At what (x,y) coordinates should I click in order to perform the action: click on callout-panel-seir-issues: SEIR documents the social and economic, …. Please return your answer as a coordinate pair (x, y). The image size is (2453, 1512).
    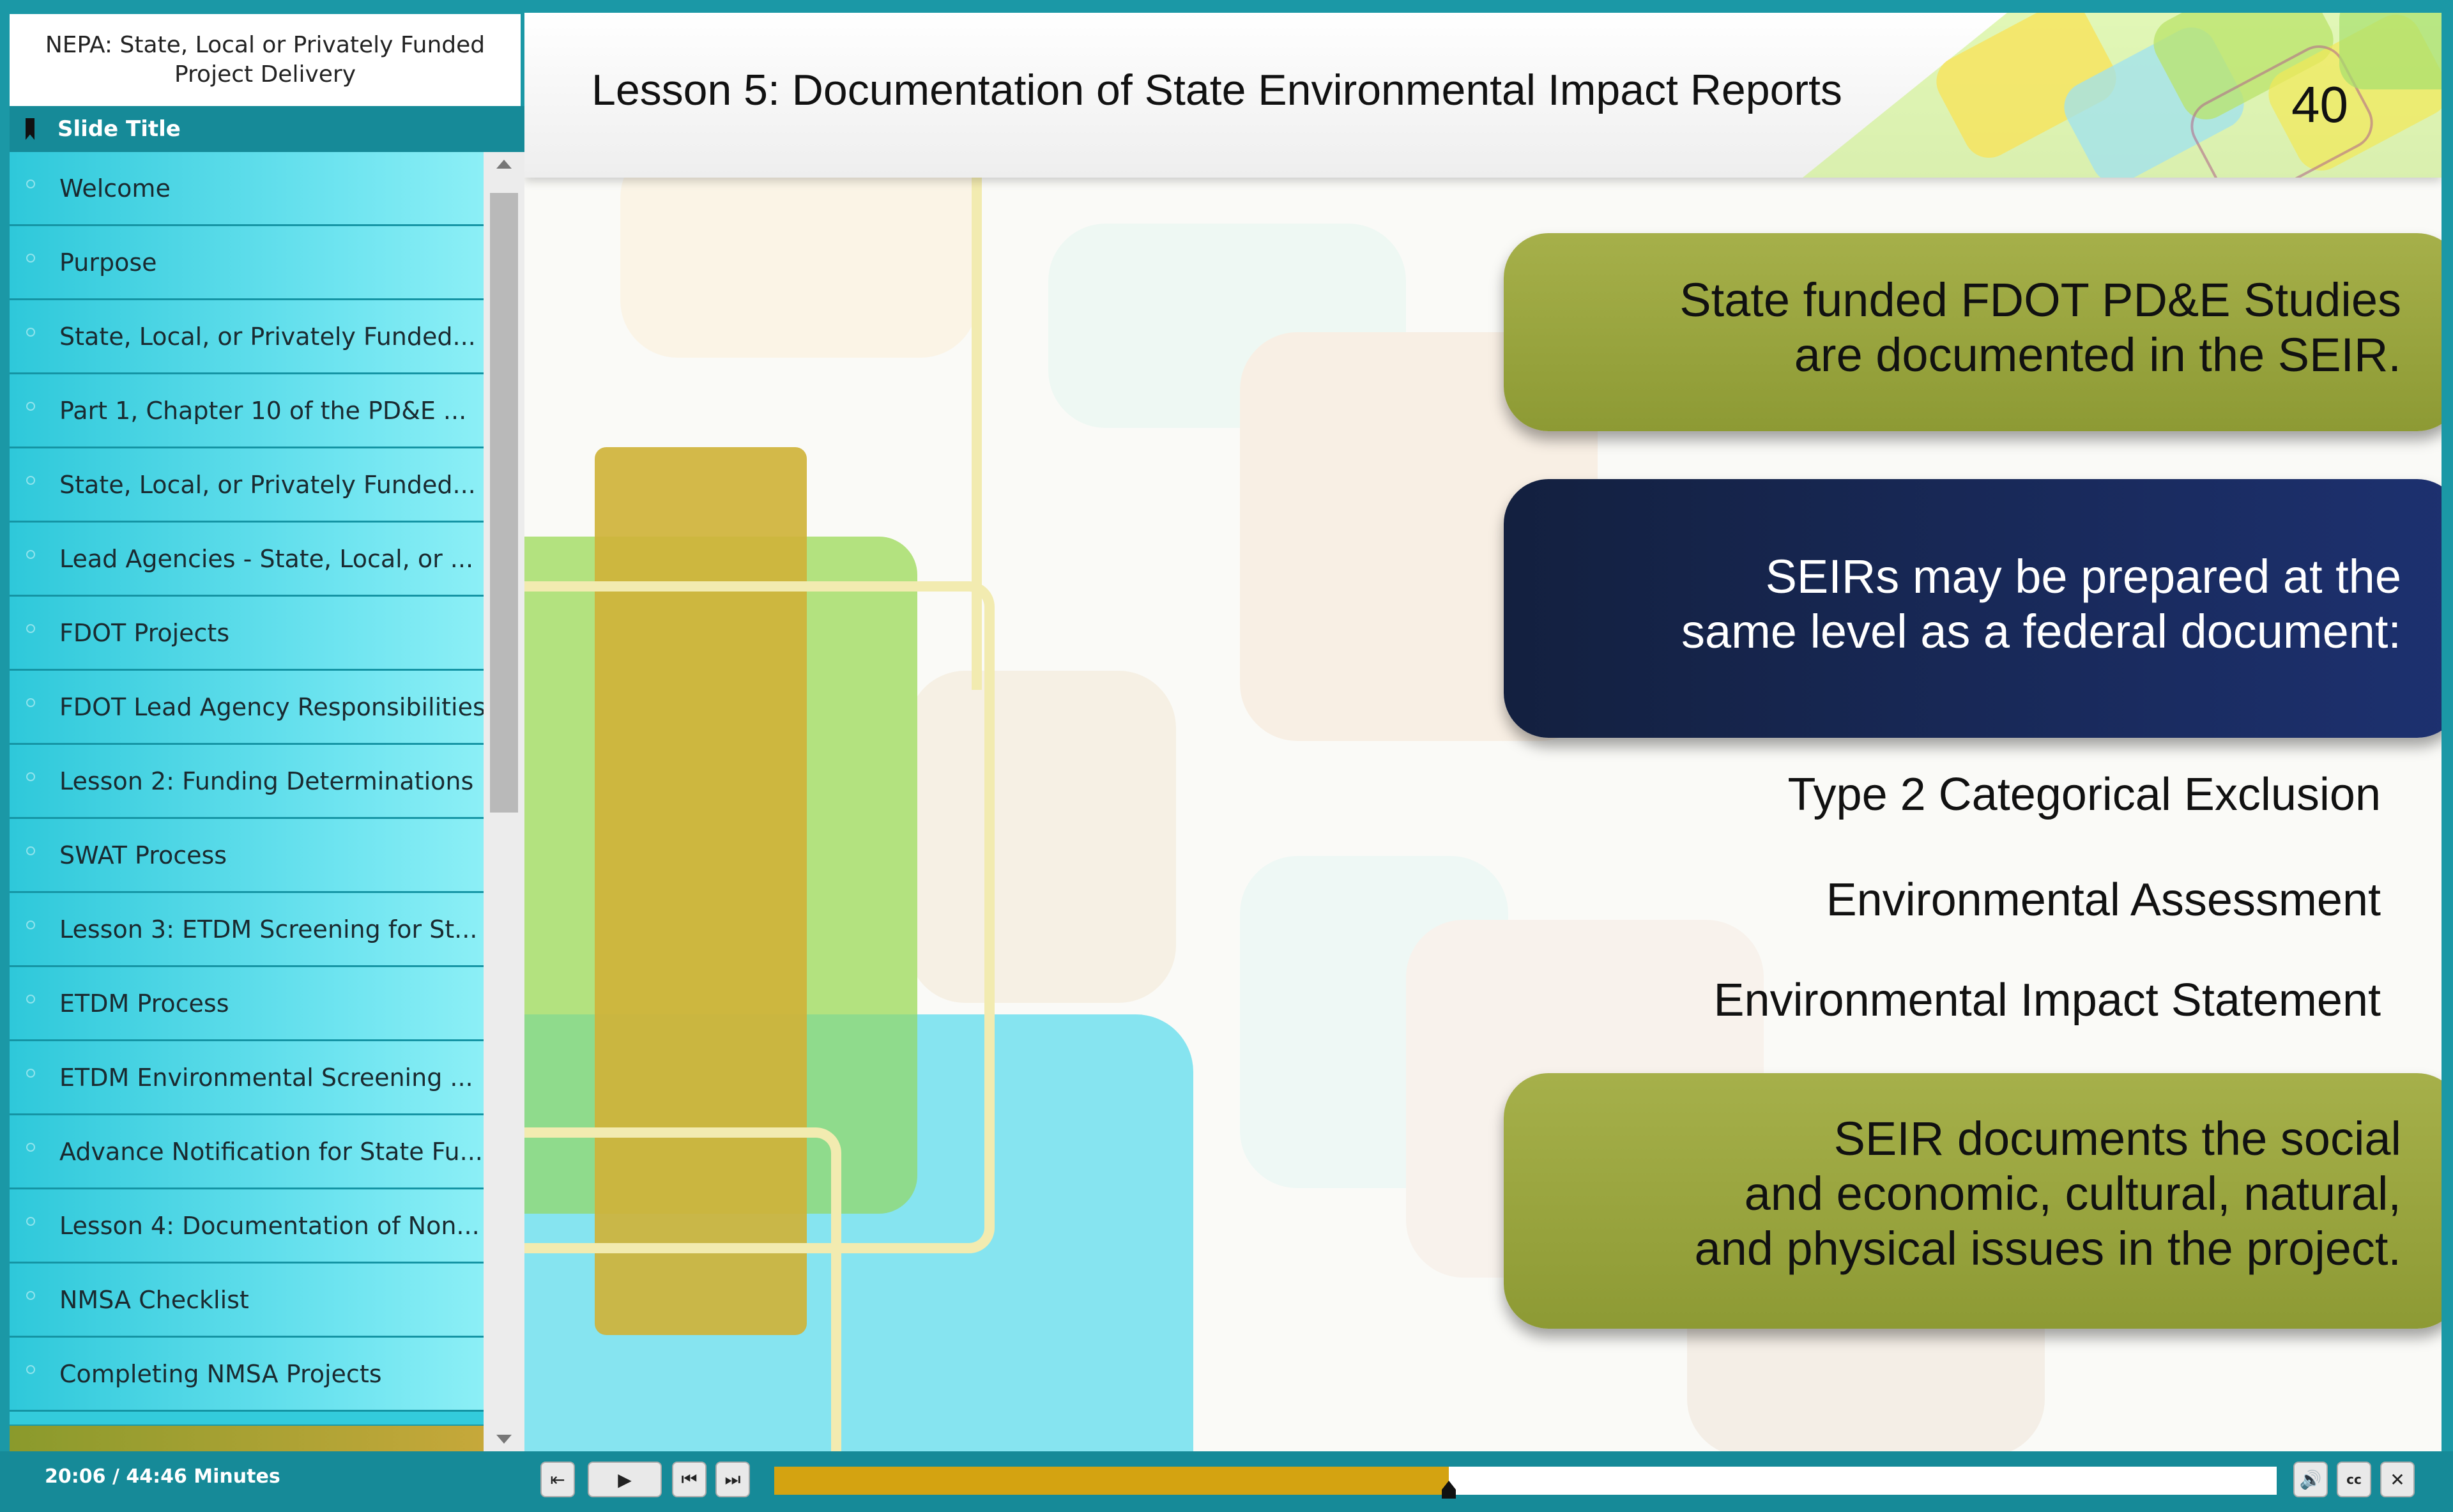
    Looking at the image, I should click on (1973, 1201).